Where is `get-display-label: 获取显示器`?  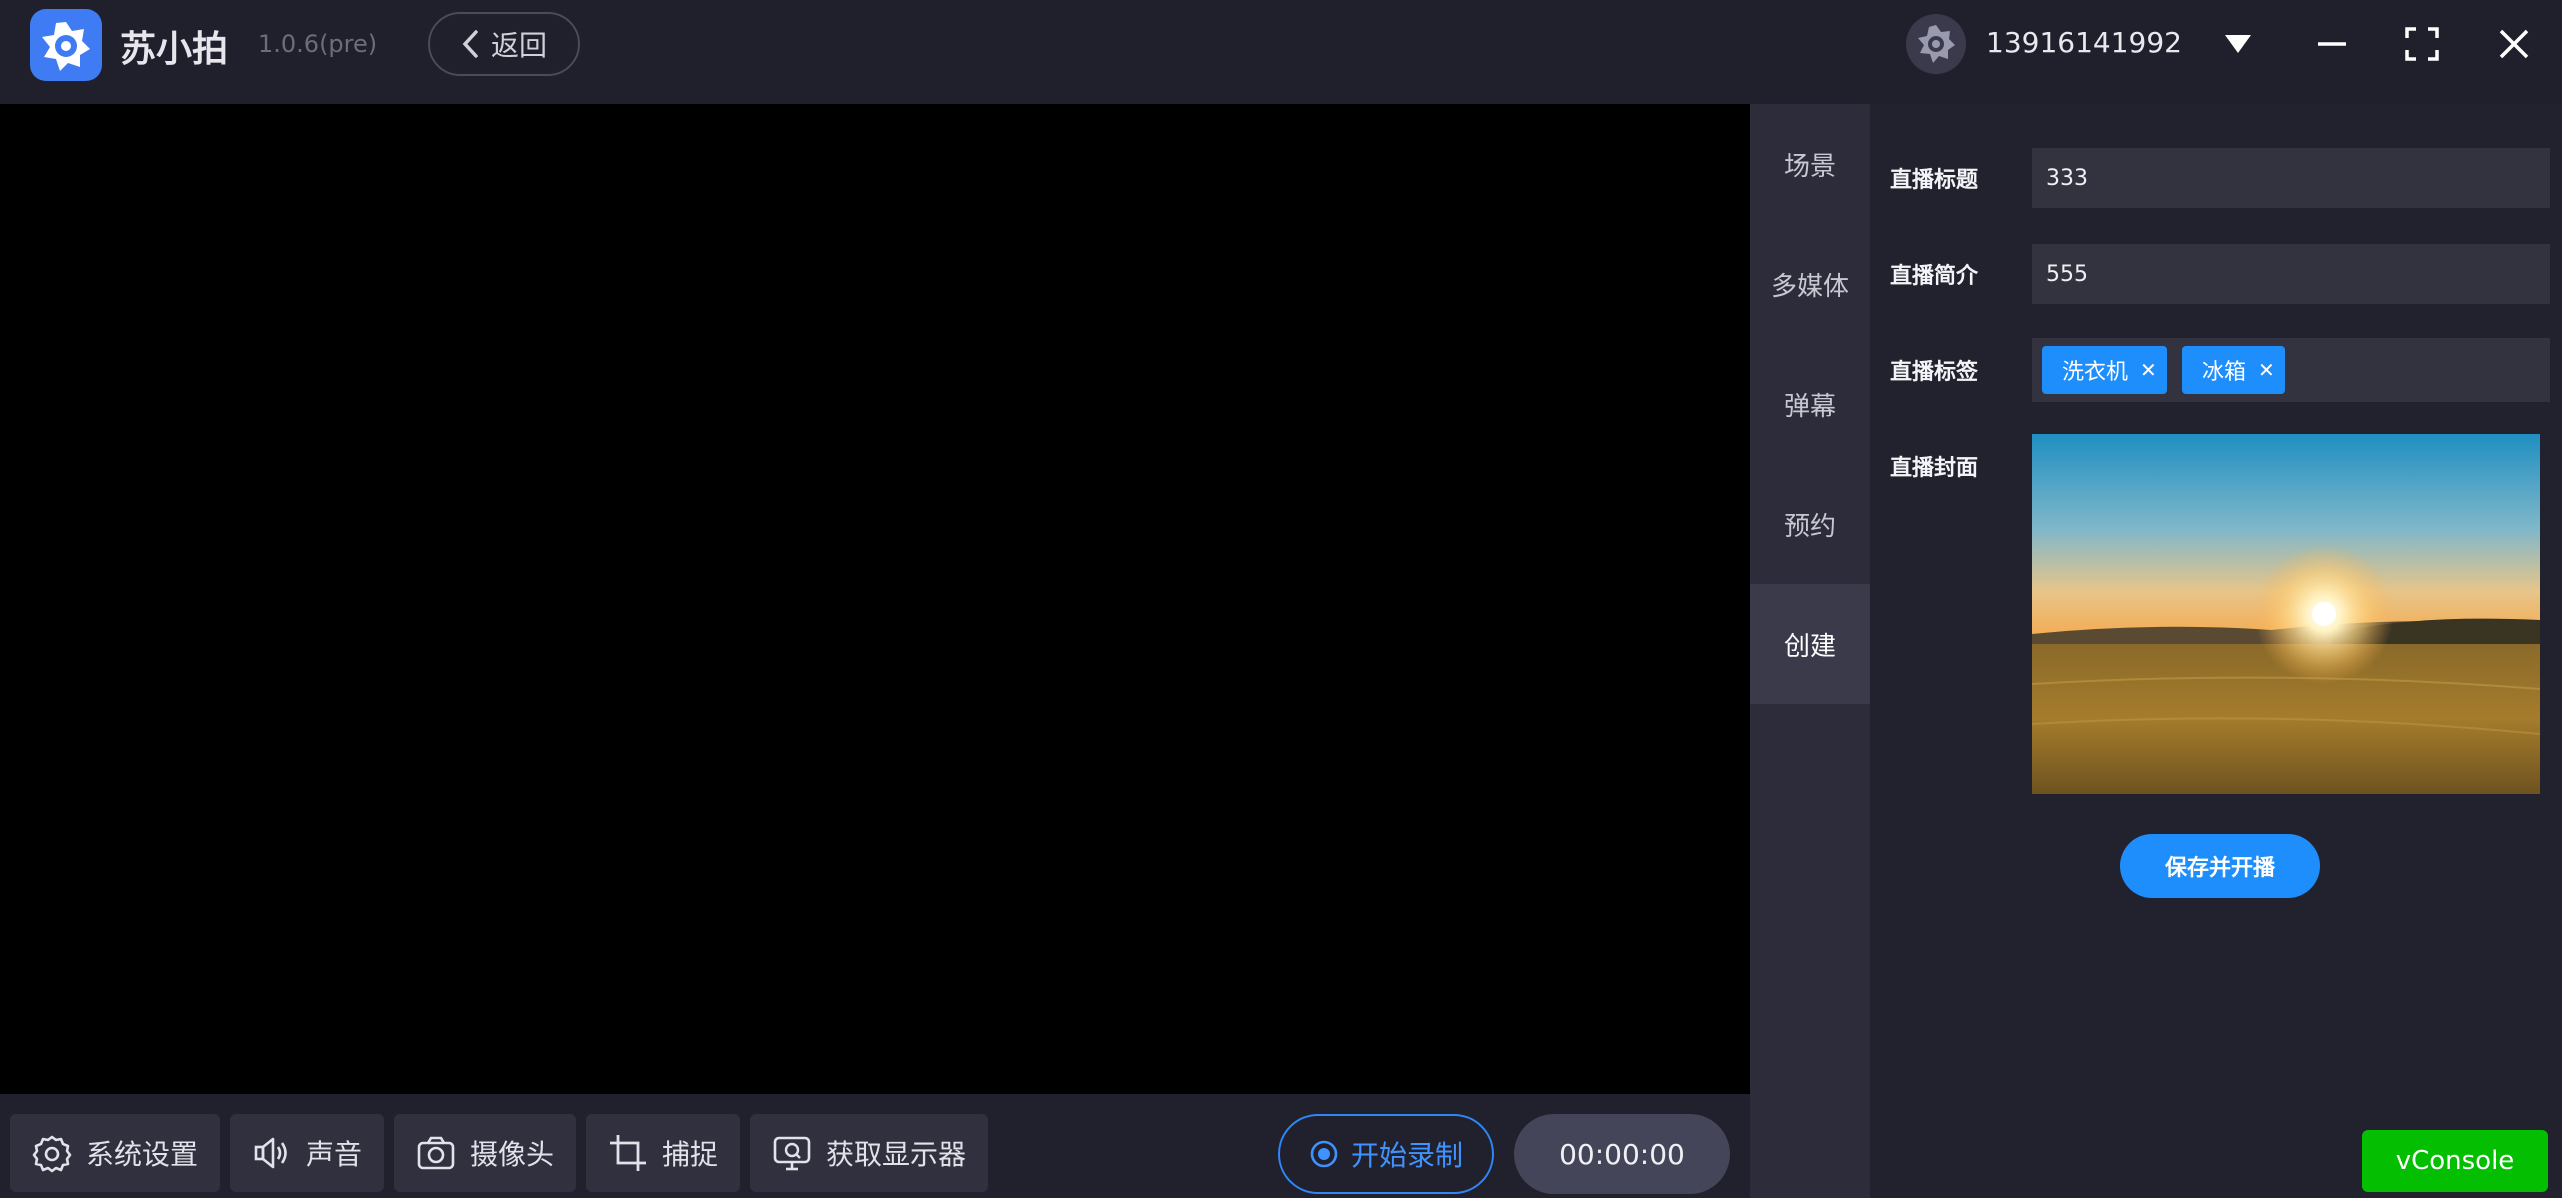
get-display-label: 获取显示器 is located at coordinates (896, 1154).